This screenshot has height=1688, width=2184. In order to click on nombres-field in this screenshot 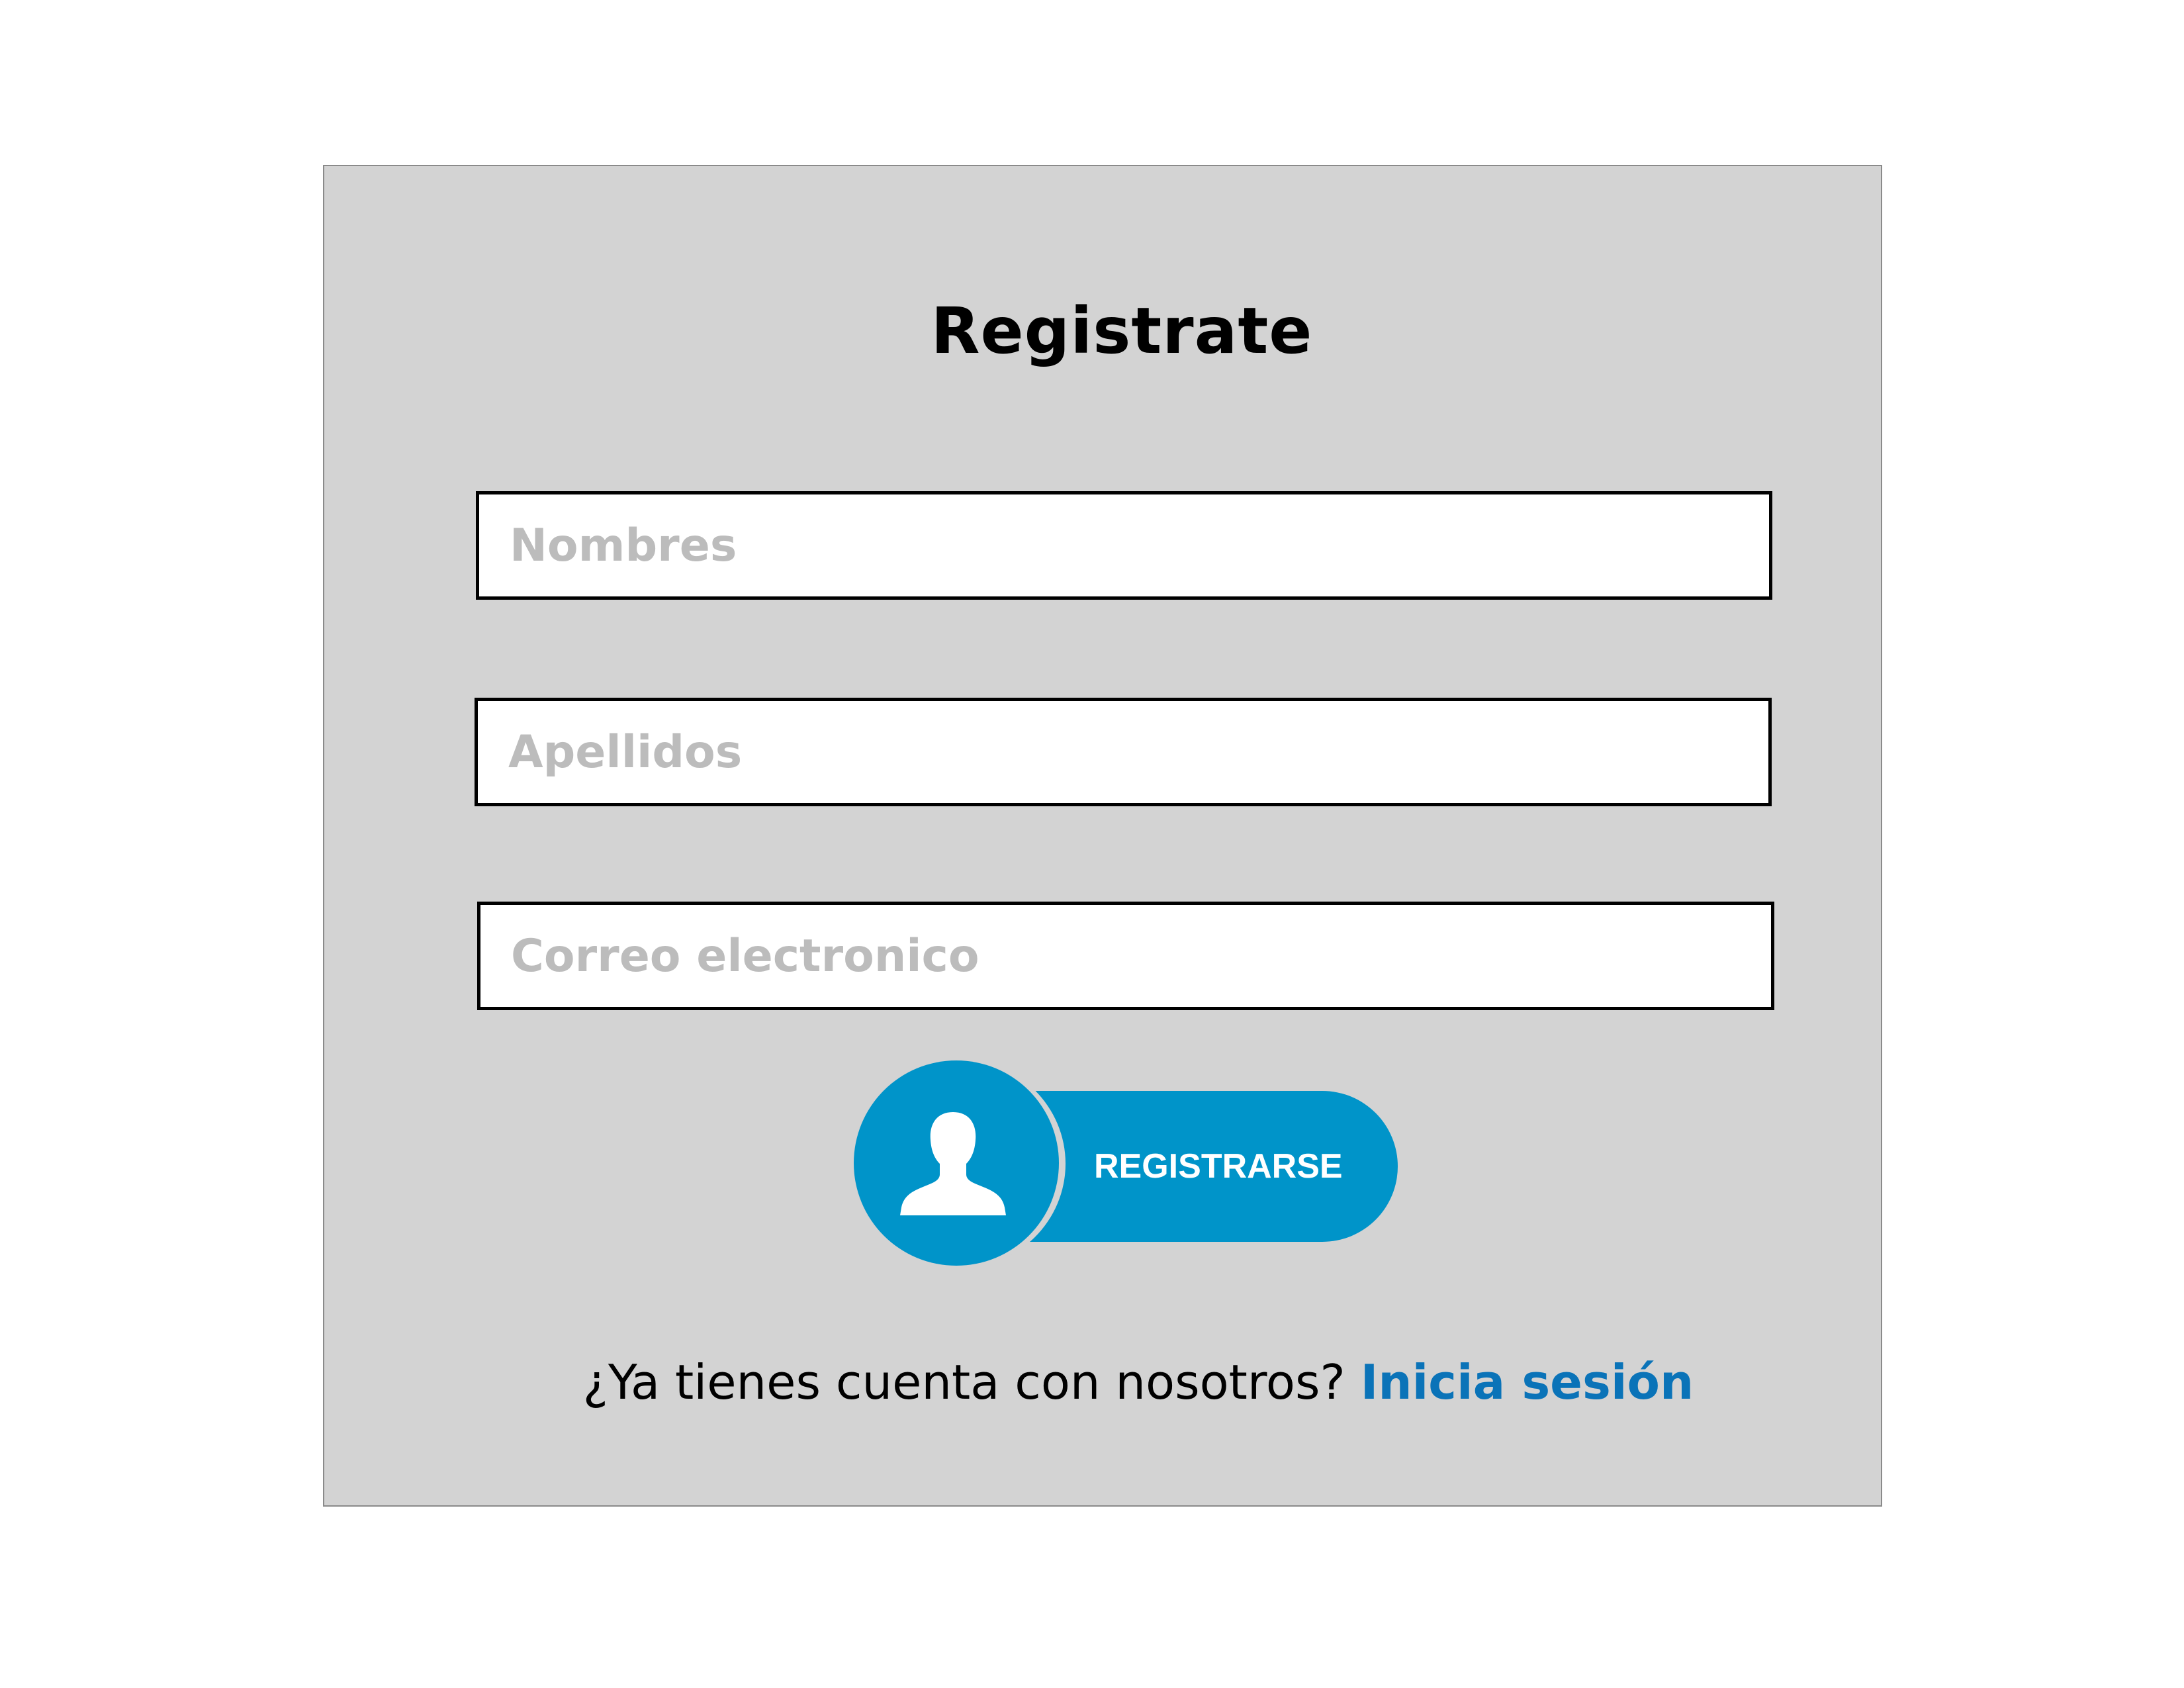, I will do `click(1124, 545)`.